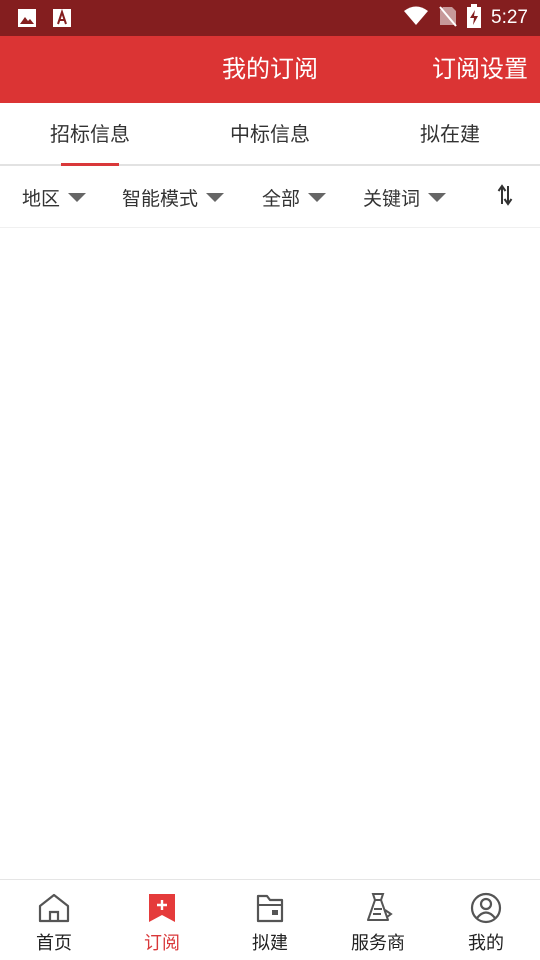 The height and width of the screenshot is (960, 540). I want to click on tab-label: 拟在建, so click(450, 134).